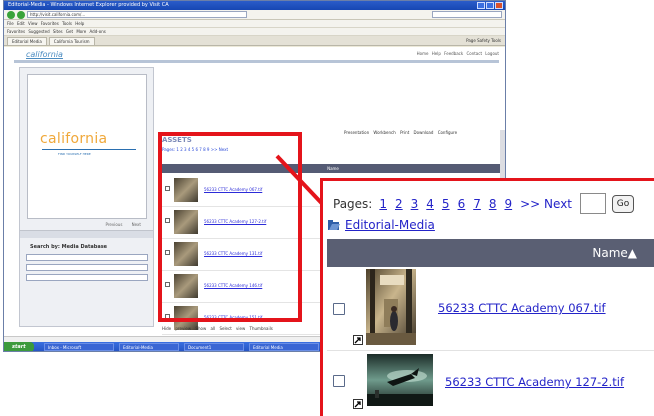 This screenshot has width=654, height=416. I want to click on name-column-header: Name▲, so click(490, 253).